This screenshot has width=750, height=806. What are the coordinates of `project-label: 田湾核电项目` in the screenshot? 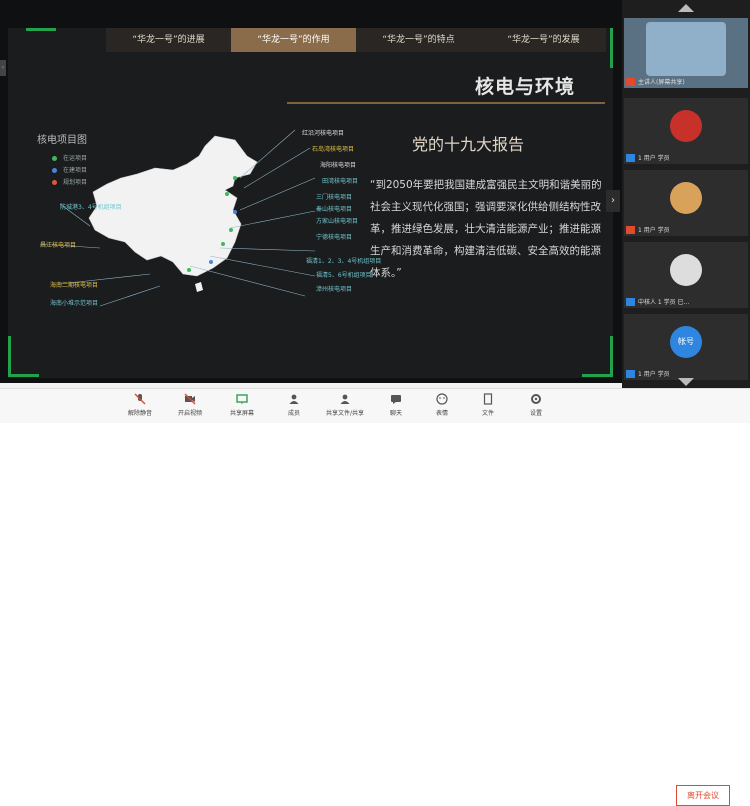 It's located at (340, 181).